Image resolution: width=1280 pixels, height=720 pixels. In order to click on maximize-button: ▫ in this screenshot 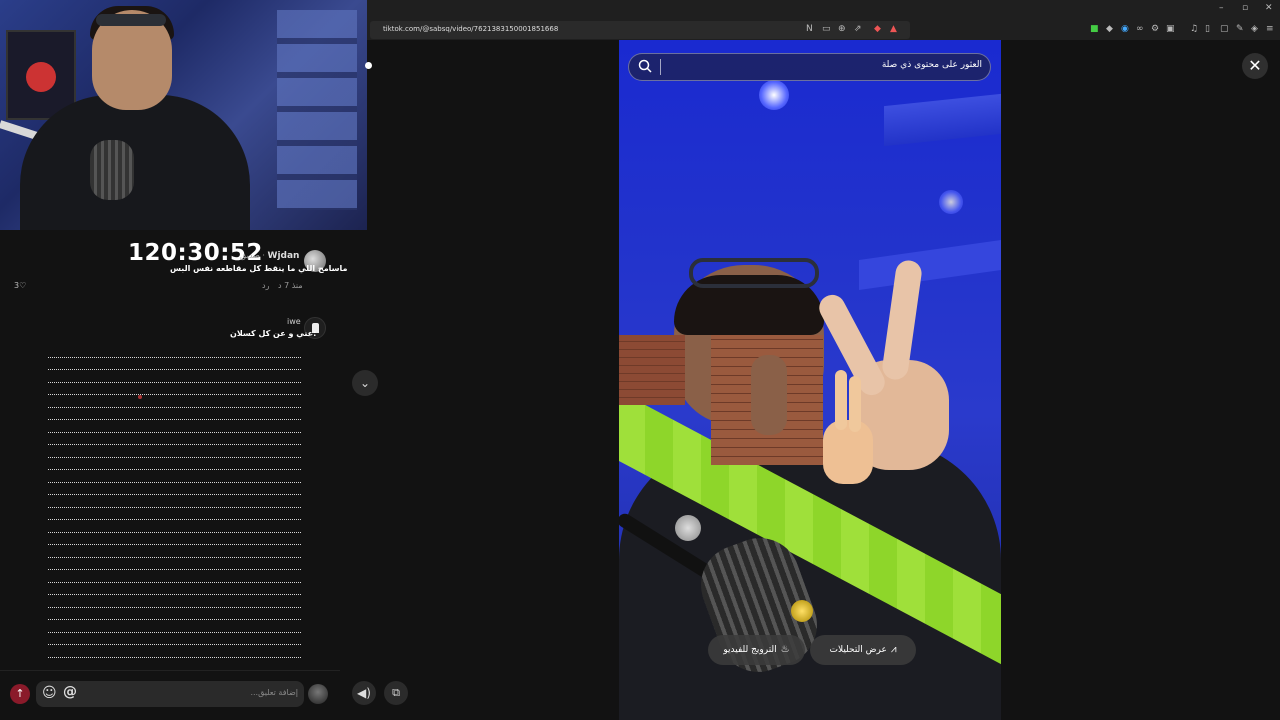, I will do `click(1245, 8)`.